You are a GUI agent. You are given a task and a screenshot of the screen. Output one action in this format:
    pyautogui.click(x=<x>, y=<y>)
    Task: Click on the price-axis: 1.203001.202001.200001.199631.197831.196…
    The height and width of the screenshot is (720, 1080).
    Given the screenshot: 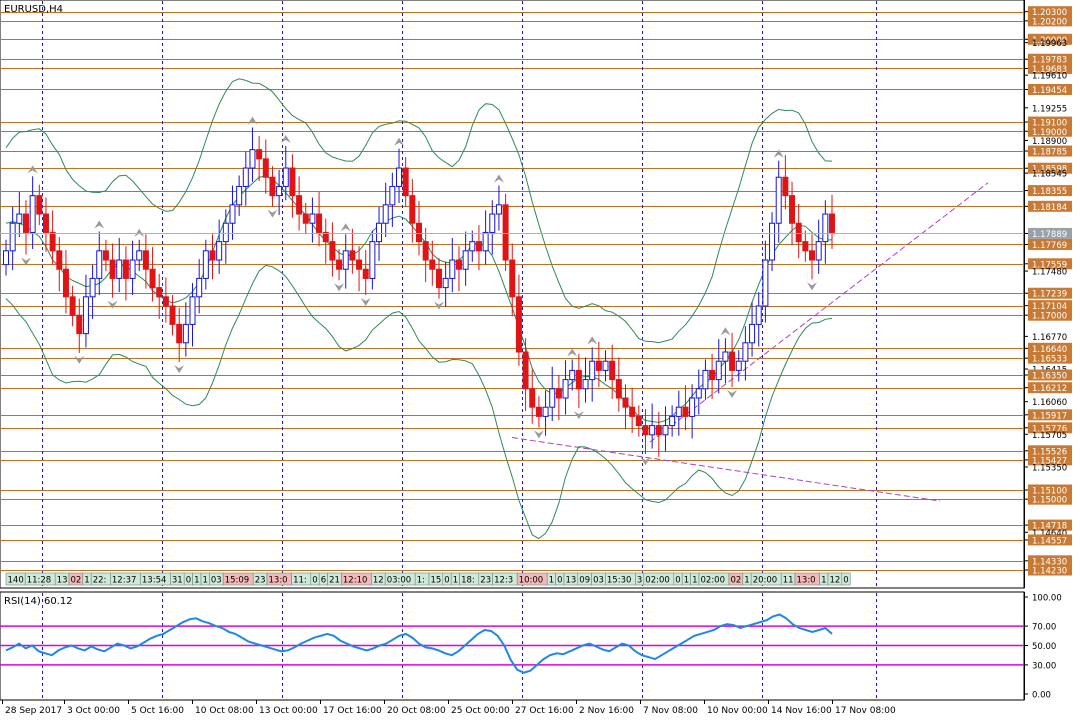 What is the action you would take?
    pyautogui.click(x=1048, y=294)
    